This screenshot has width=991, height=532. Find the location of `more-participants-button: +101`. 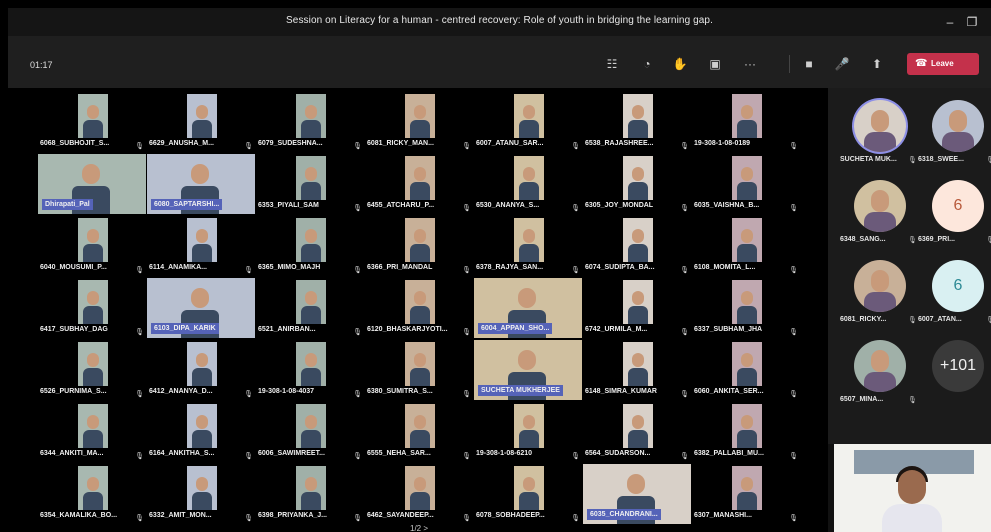

more-participants-button: +101 is located at coordinates (952, 375).